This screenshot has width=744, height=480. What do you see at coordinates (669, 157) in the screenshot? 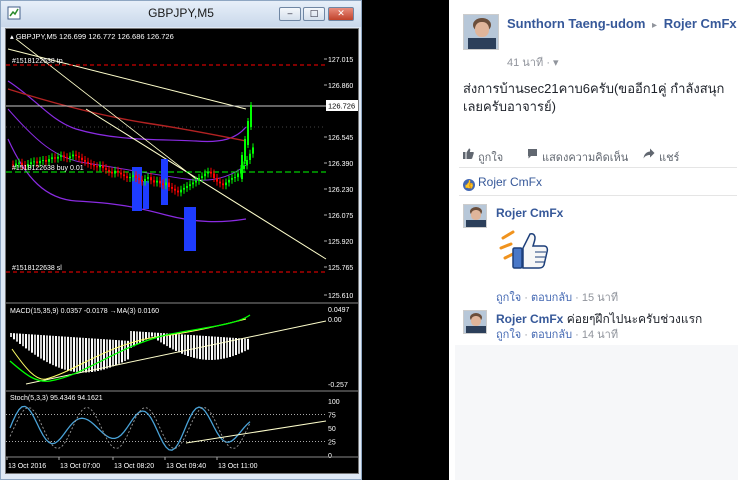
I see `share-button: แชร์` at bounding box center [669, 157].